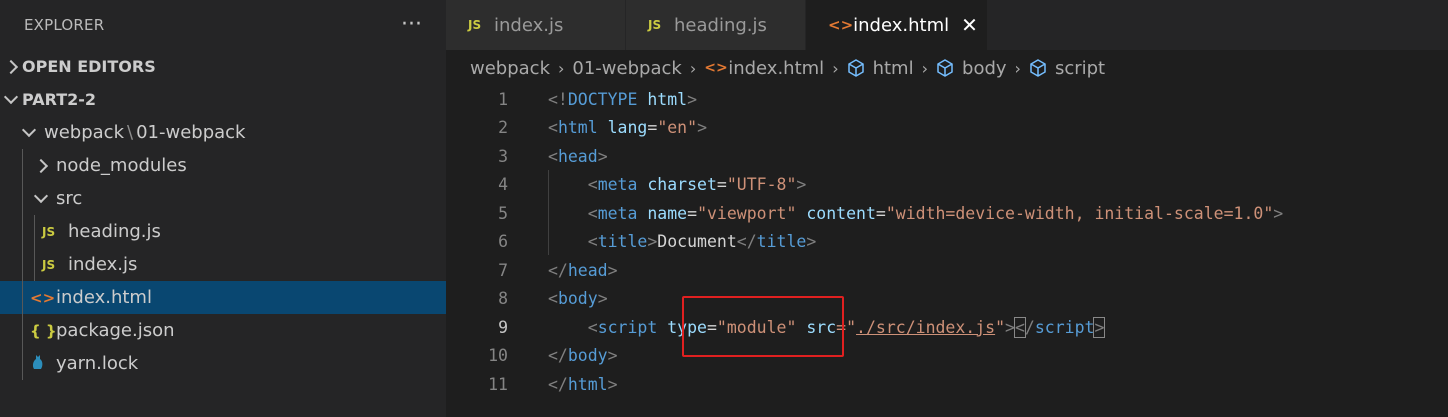 Image resolution: width=1448 pixels, height=417 pixels. What do you see at coordinates (503, 327) in the screenshot?
I see `line-number: 9` at bounding box center [503, 327].